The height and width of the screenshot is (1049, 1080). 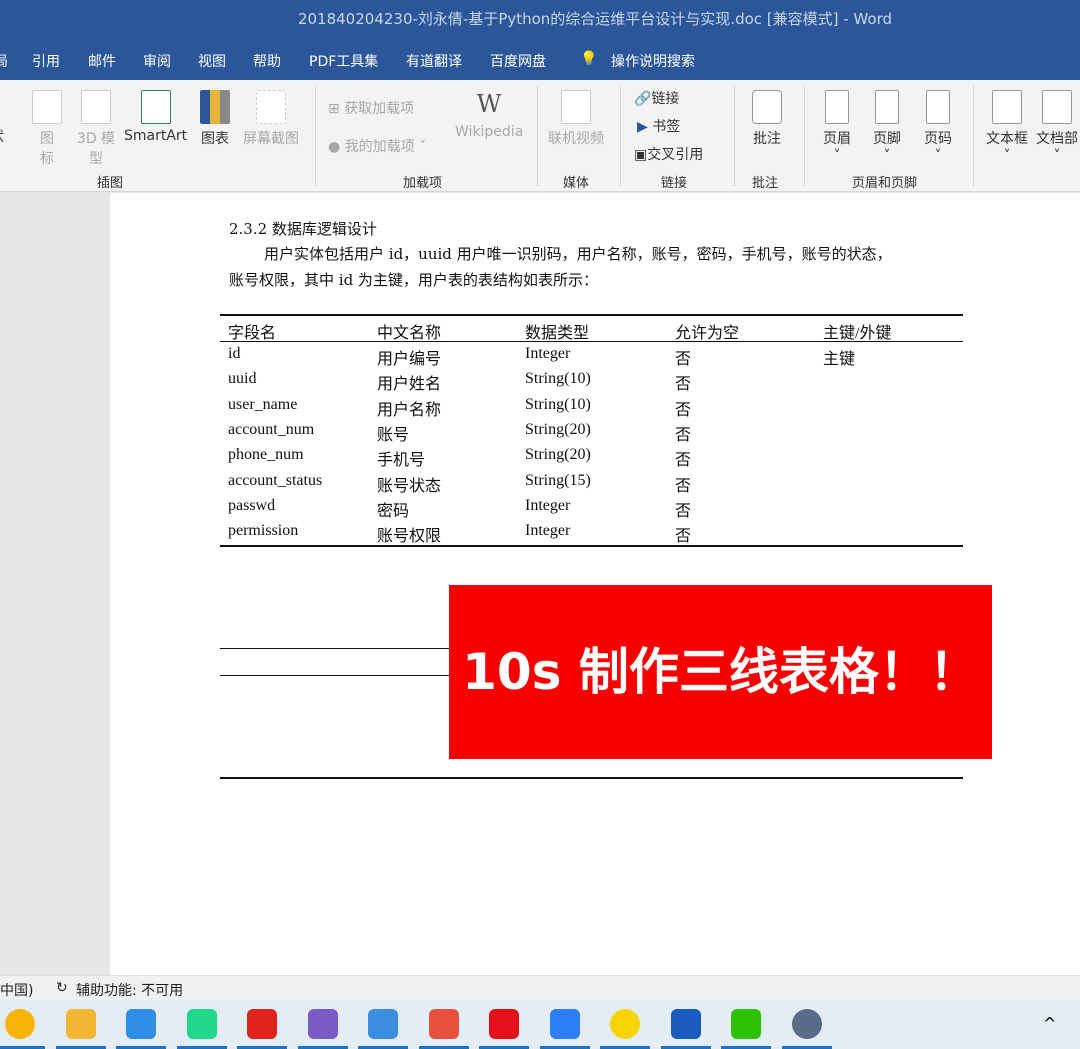 I want to click on online-video-button: 联机视频, so click(x=576, y=119).